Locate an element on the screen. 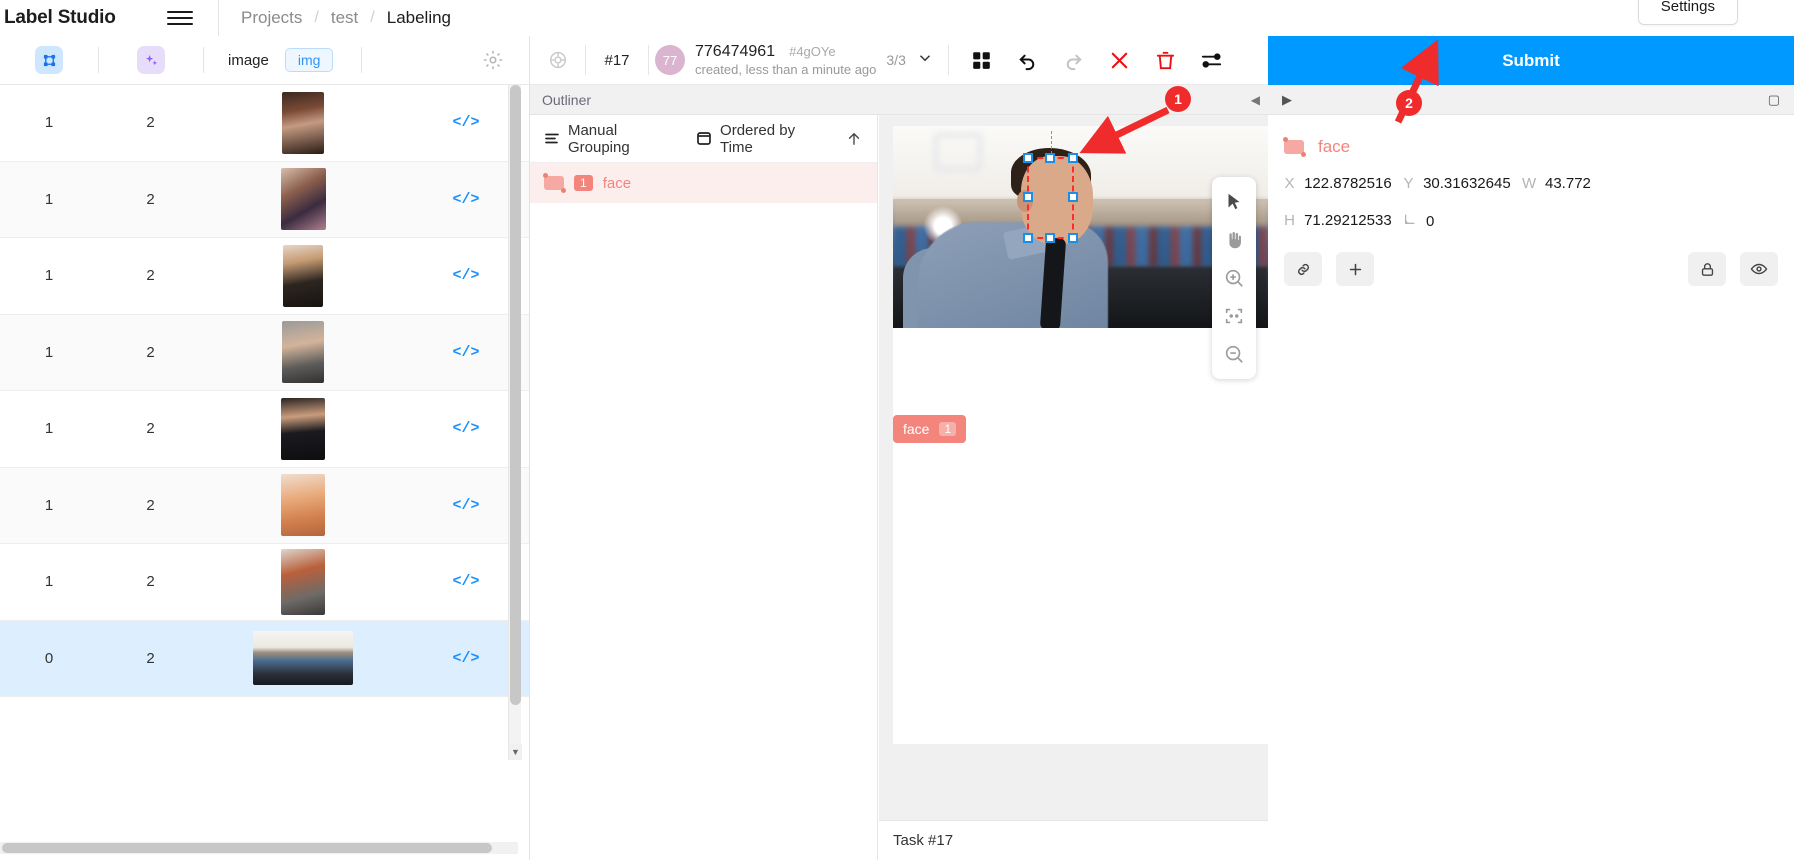 This screenshot has width=1794, height=860. bbox-handle-s is located at coordinates (1049, 238).